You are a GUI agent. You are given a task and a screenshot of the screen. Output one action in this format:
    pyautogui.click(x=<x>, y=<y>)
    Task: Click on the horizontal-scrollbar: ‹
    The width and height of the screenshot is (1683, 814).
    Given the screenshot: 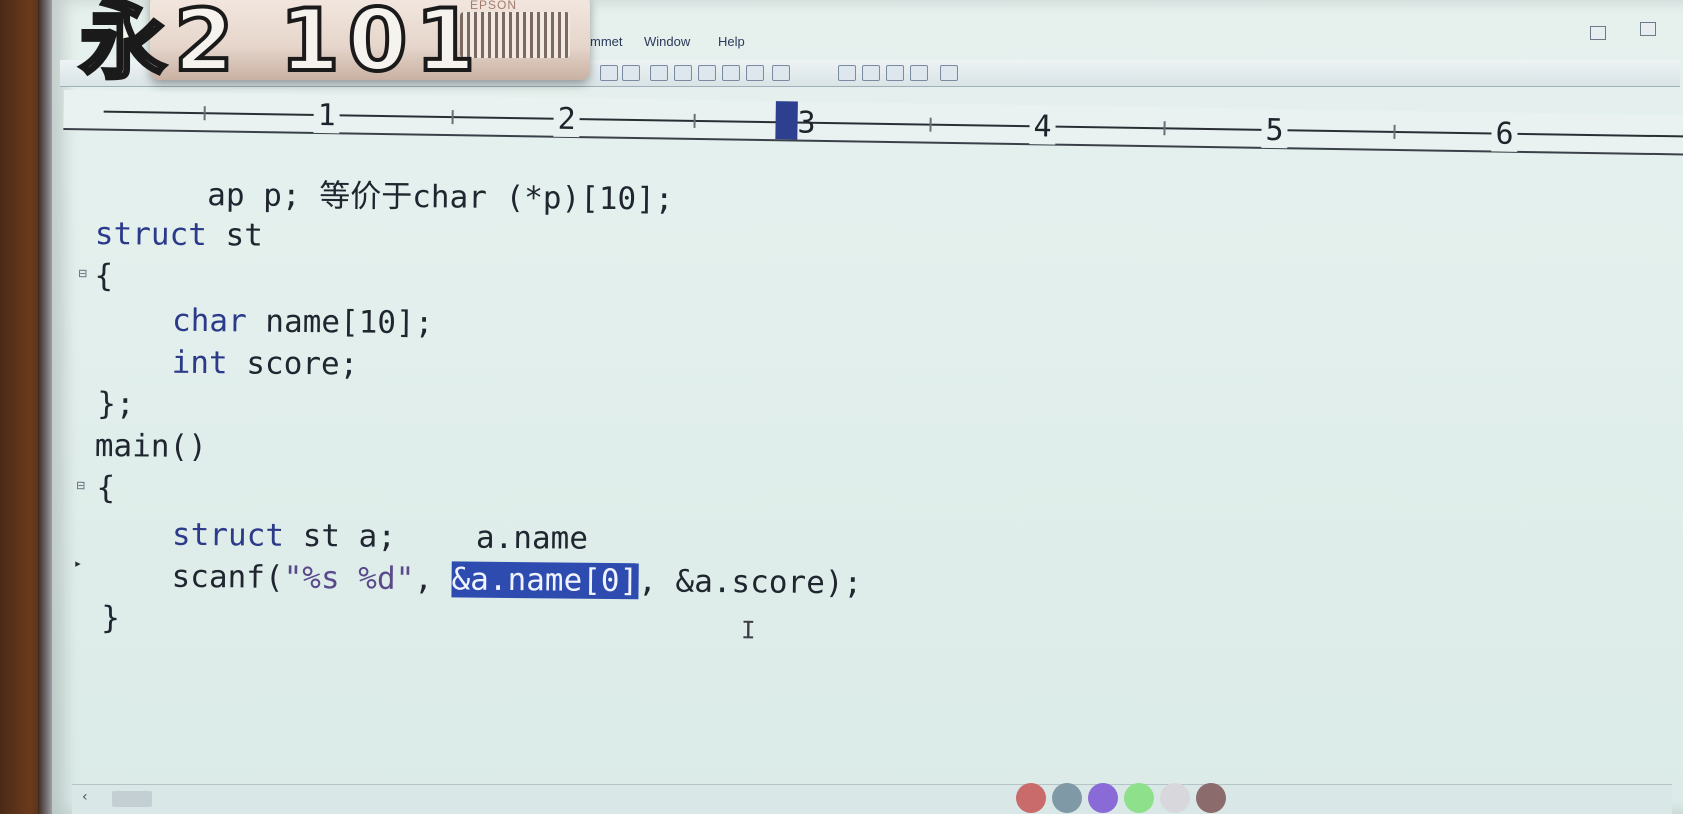 What is the action you would take?
    pyautogui.click(x=872, y=799)
    